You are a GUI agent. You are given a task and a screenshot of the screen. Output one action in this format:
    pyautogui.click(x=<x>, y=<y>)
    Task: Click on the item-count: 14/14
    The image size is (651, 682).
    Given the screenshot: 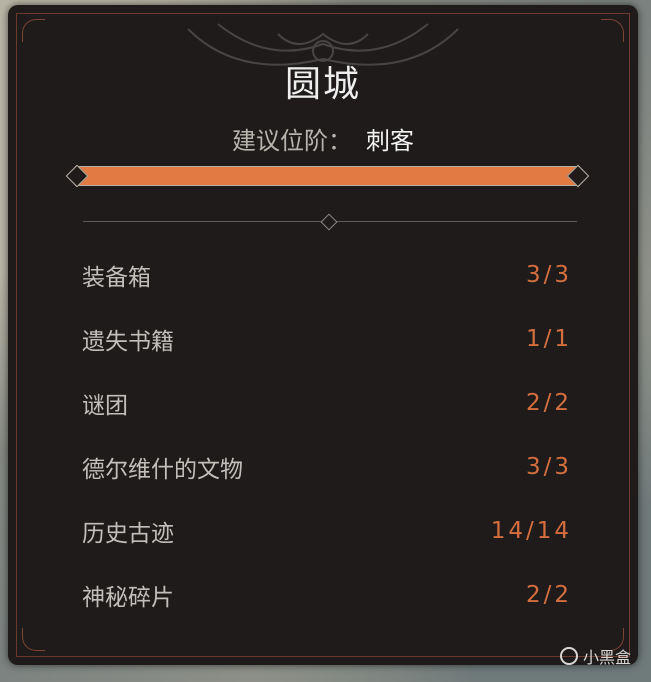 What is the action you would take?
    pyautogui.click(x=531, y=531)
    